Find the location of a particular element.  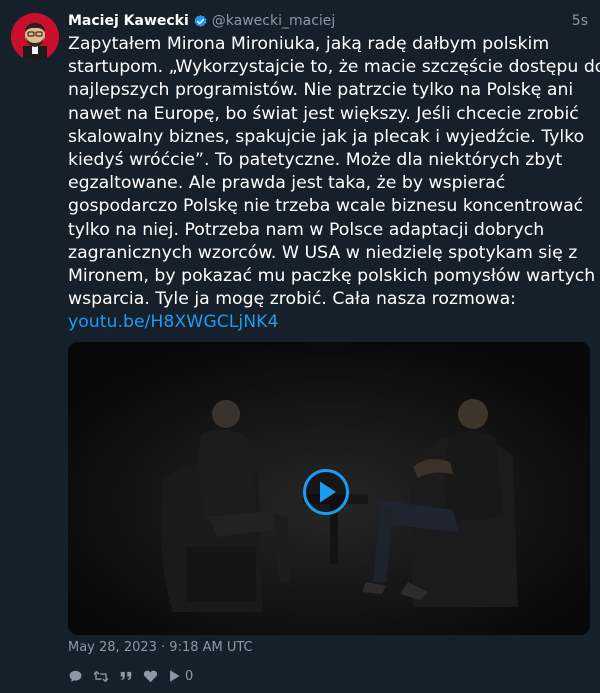

youtube-link: youtu.be/H8XWGCLjNK4 is located at coordinates (328, 322).